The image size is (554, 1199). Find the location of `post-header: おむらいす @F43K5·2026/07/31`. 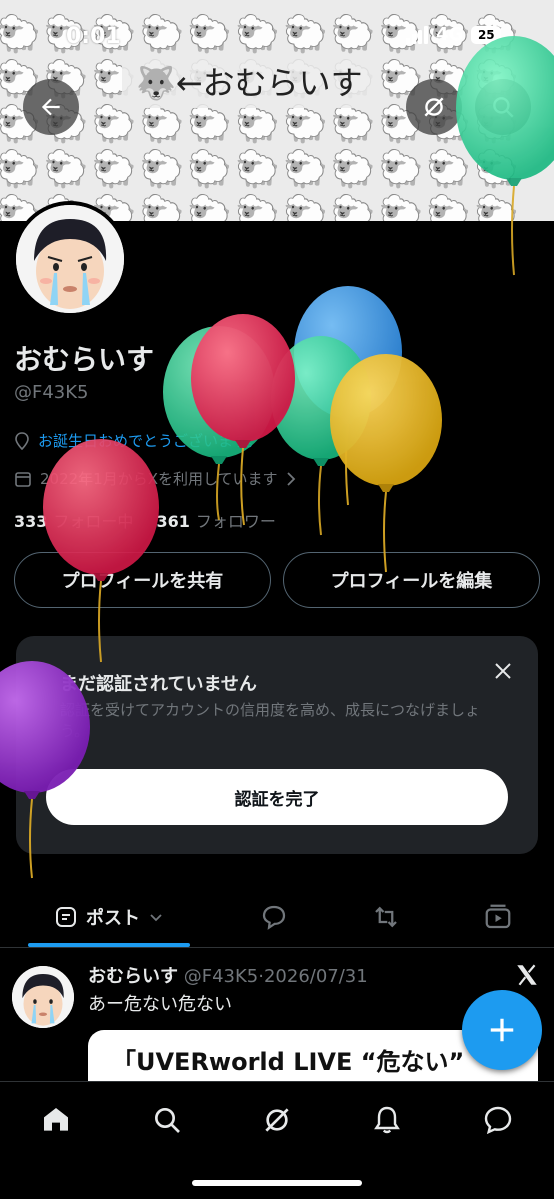

post-header: おむらいす @F43K5·2026/07/31 is located at coordinates (228, 975).